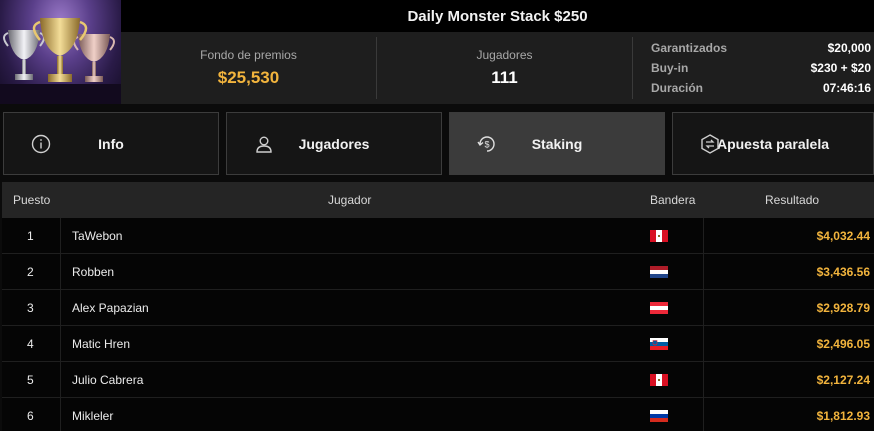  I want to click on column-player: Jugador, so click(350, 200).